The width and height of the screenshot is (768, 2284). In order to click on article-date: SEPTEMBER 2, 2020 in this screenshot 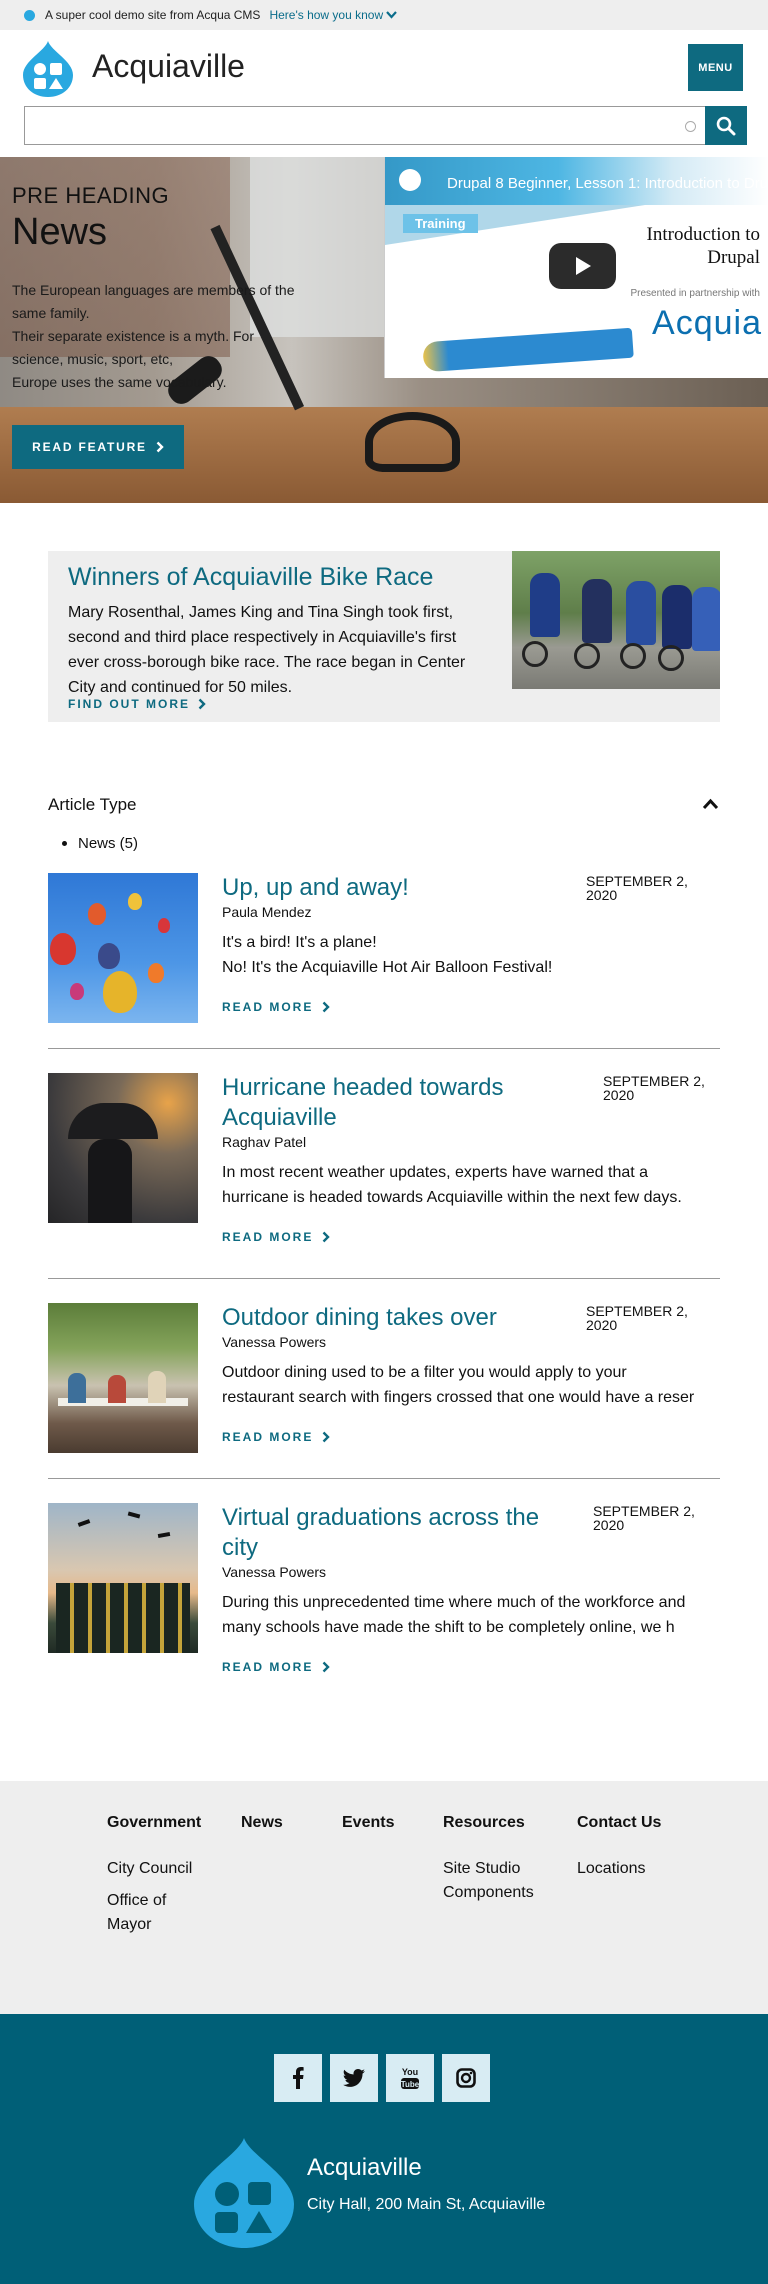, I will do `click(654, 1088)`.